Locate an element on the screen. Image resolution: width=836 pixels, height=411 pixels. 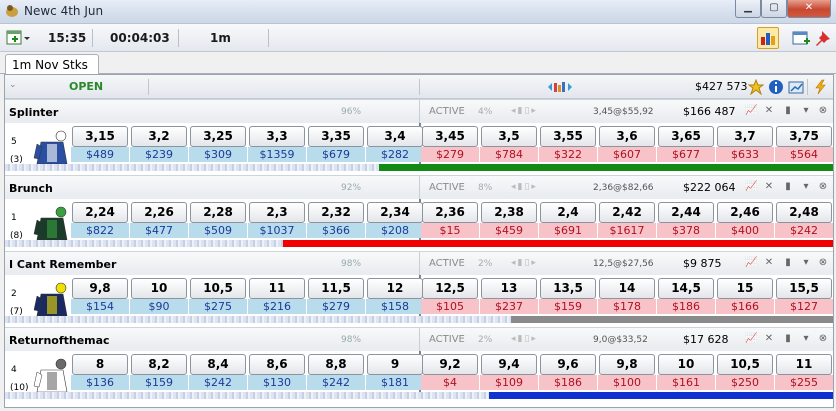
lay-price-button: 9,4 is located at coordinates (509, 364).